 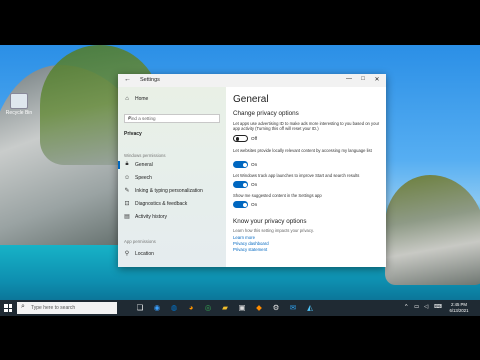 What do you see at coordinates (53, 308) in the screenshot?
I see `taskbar-search-placeholder: Type here to search` at bounding box center [53, 308].